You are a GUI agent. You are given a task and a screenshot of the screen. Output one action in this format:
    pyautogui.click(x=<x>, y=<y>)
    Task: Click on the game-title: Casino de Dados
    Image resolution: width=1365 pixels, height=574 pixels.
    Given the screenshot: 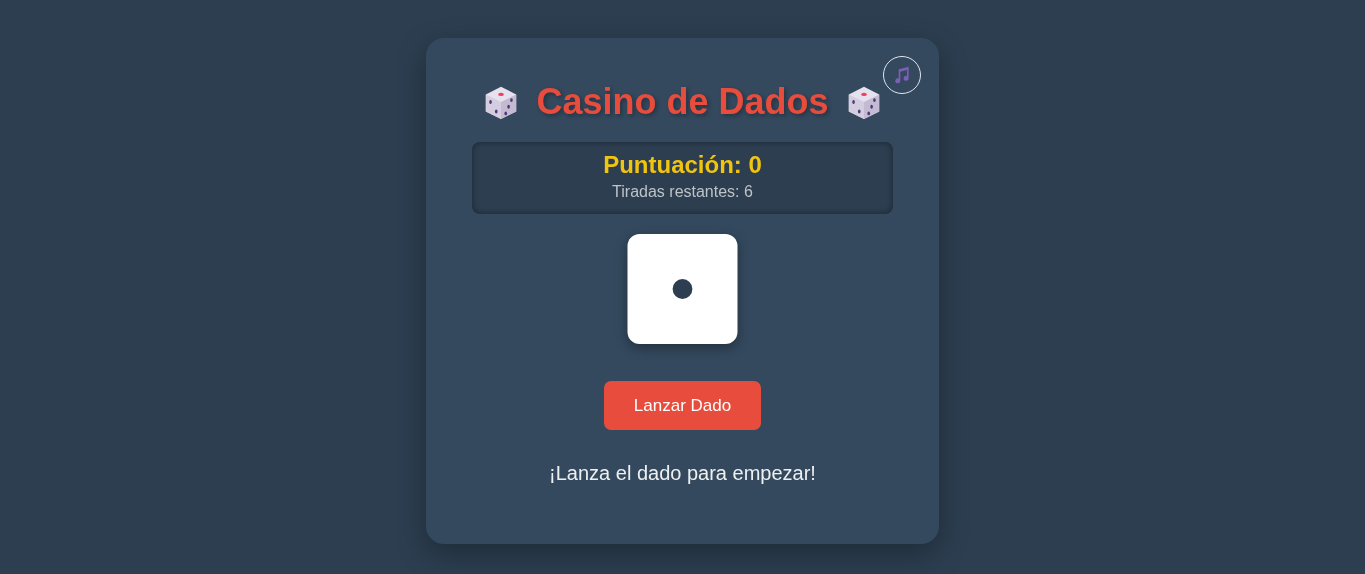 What is the action you would take?
    pyautogui.click(x=682, y=102)
    